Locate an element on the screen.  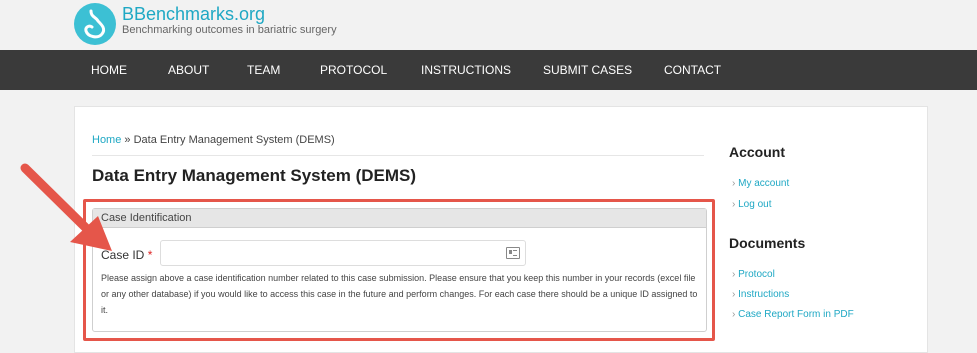
sidebar-account-heading: Account is located at coordinates (757, 152).